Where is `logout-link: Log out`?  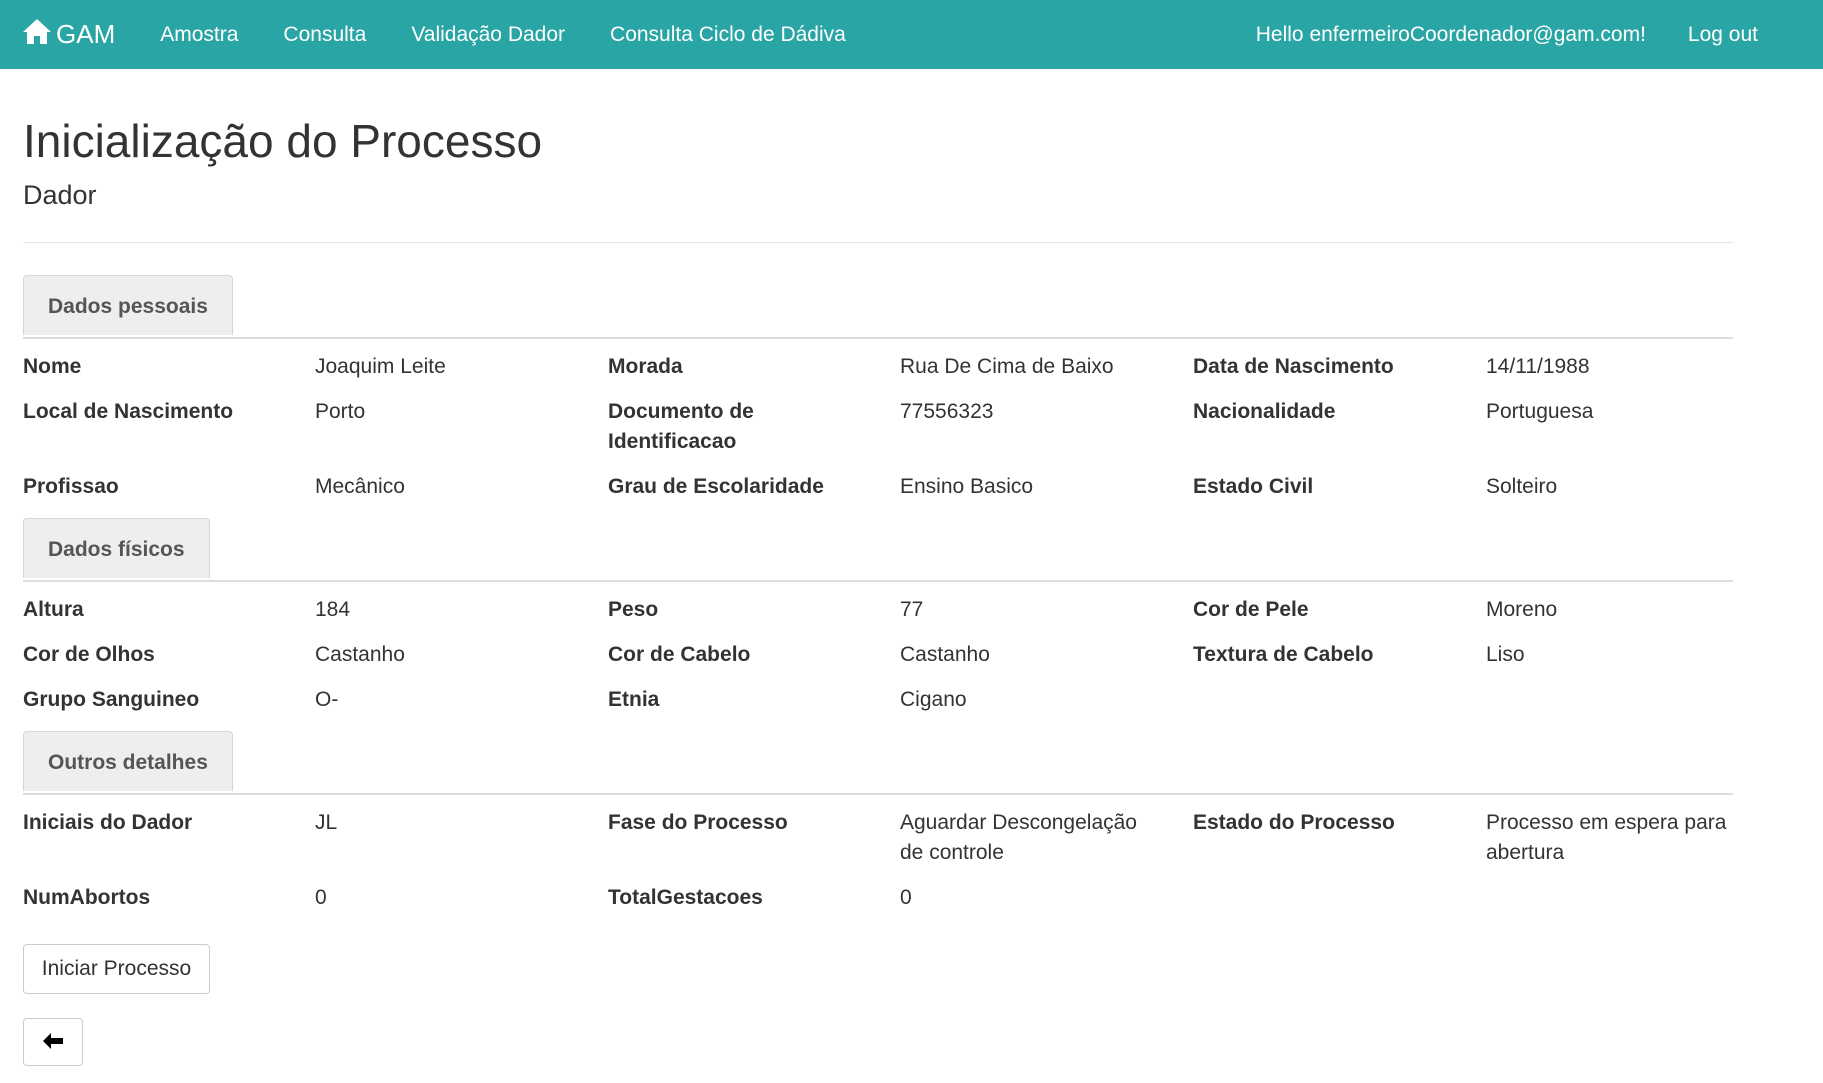 logout-link: Log out is located at coordinates (1723, 35).